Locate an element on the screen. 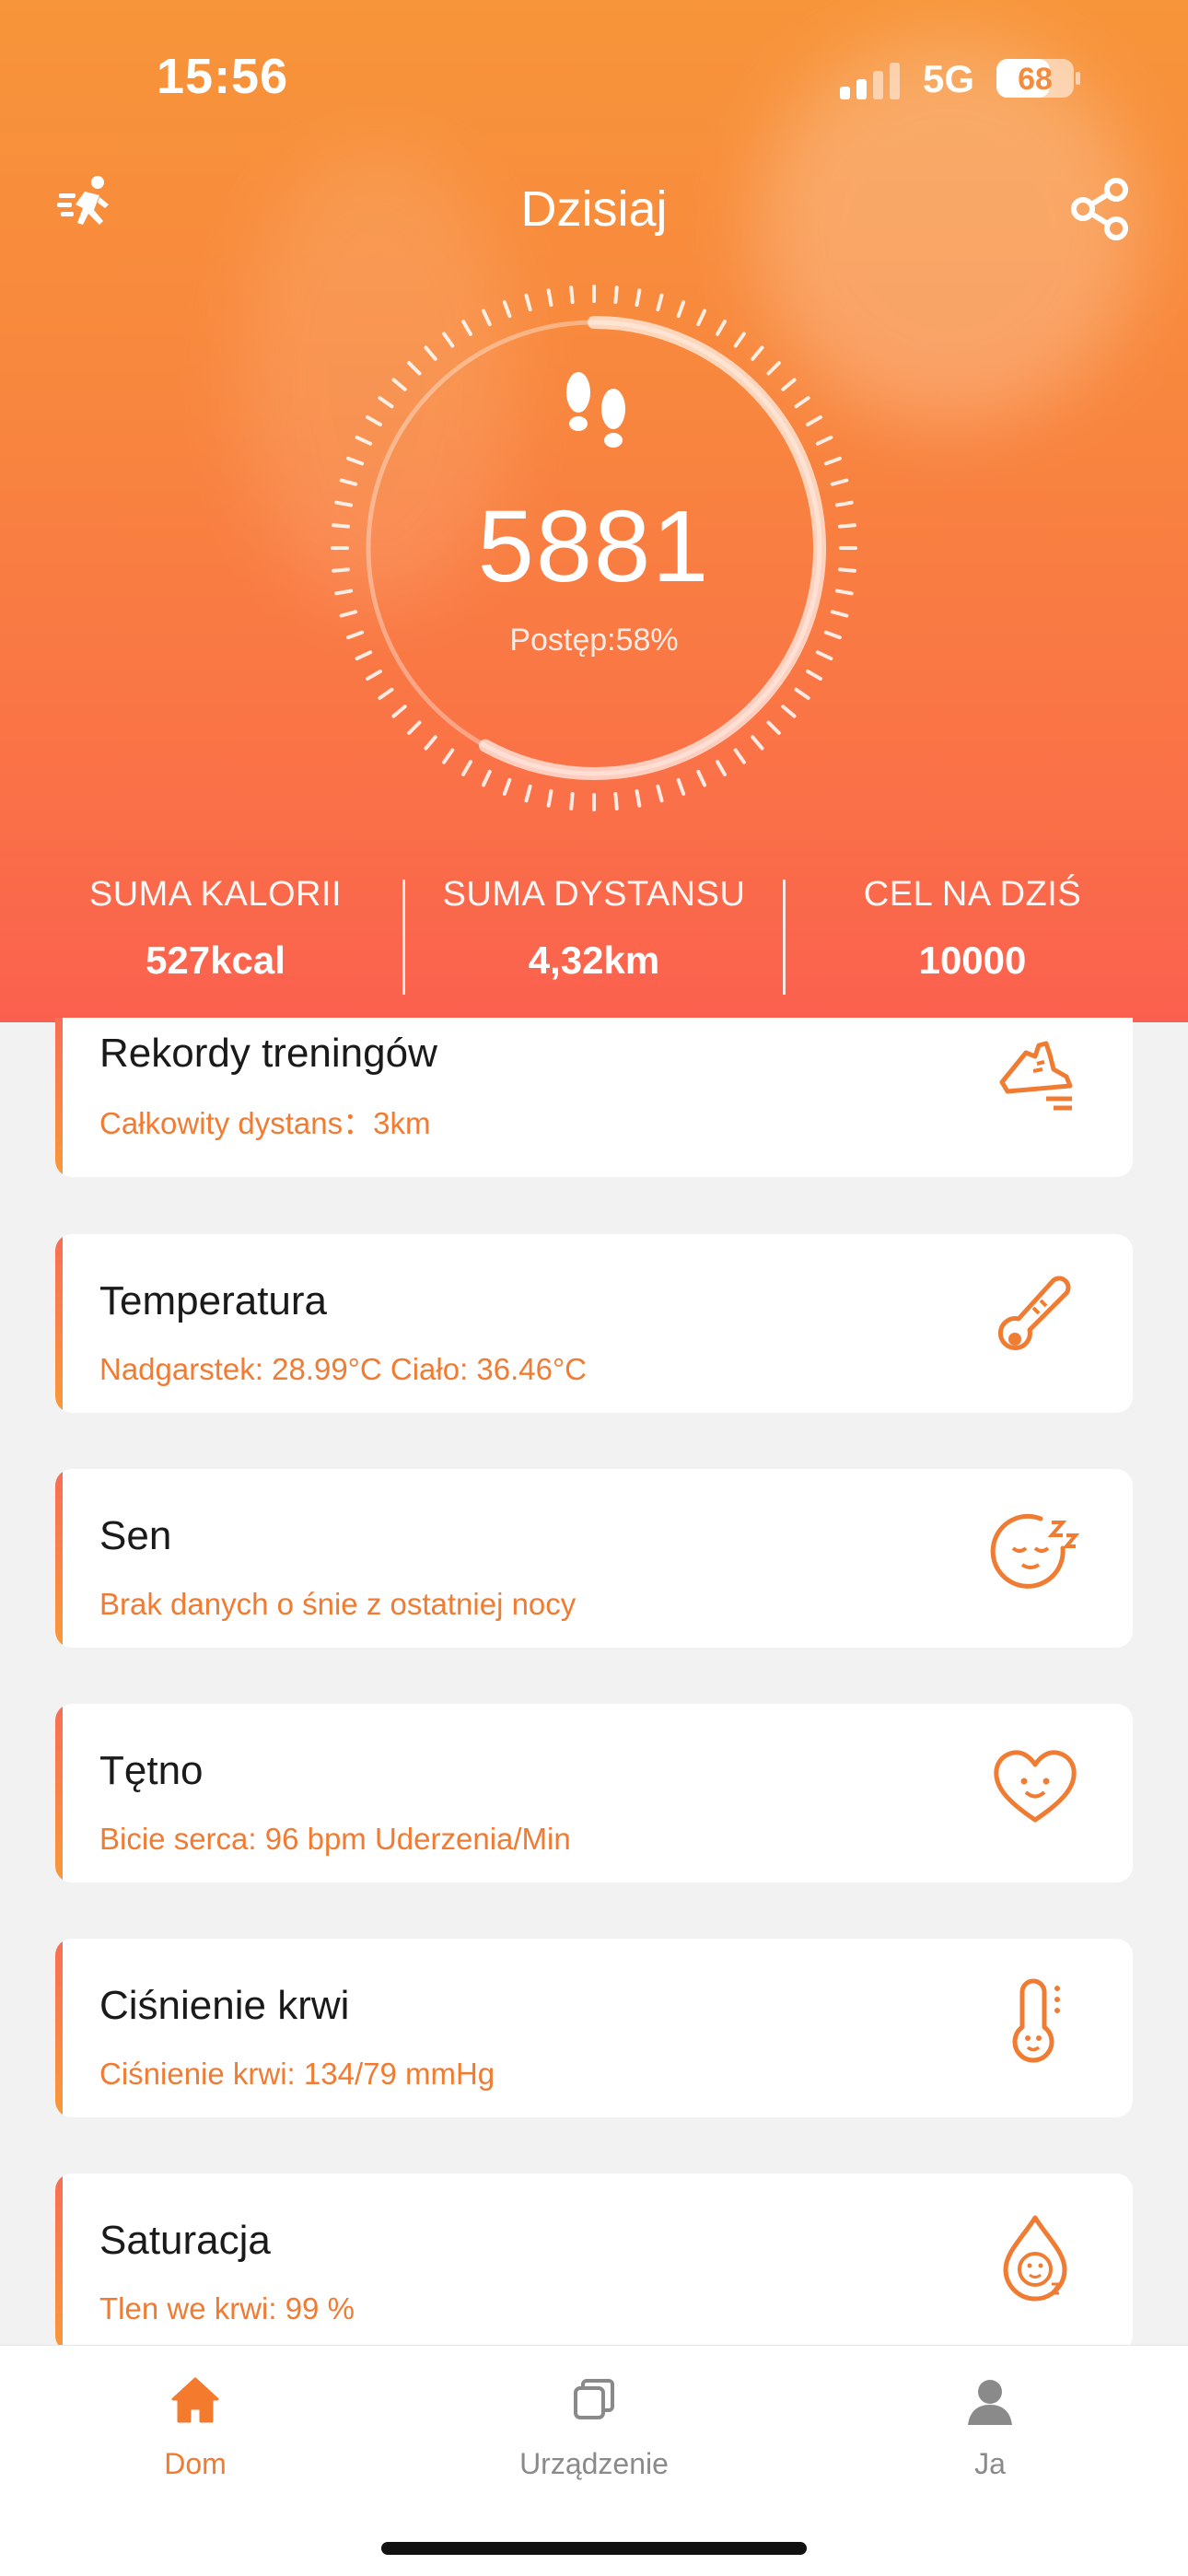  tab-device: Urządzenie is located at coordinates (594, 2427).